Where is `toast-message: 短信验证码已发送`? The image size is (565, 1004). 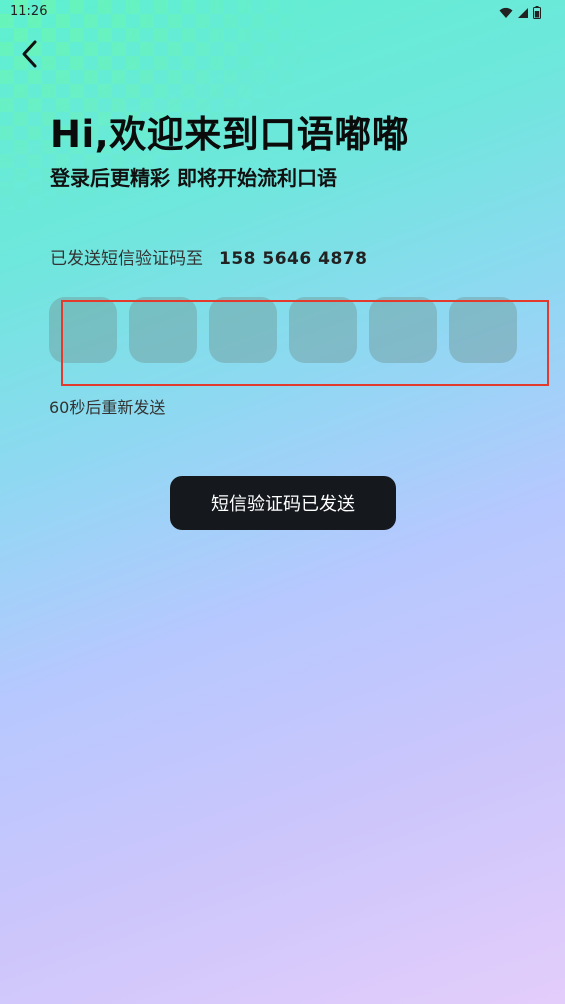 toast-message: 短信验证码已发送 is located at coordinates (283, 503).